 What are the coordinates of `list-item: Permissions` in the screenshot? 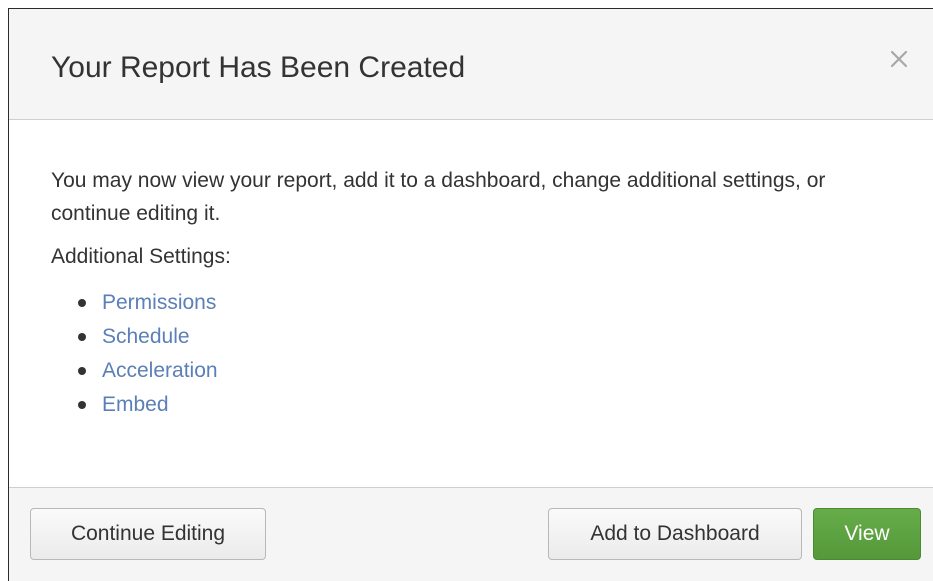 It's located at (483, 303).